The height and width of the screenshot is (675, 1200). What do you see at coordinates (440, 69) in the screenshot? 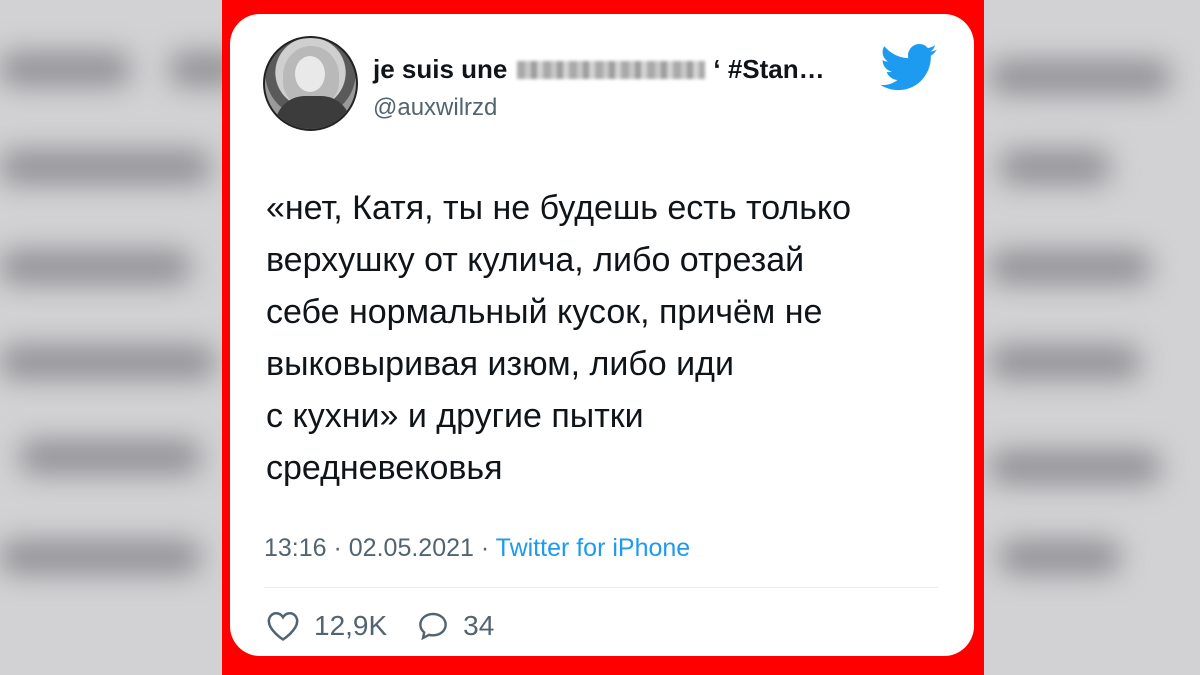
I see `display-name-start: je suis une` at bounding box center [440, 69].